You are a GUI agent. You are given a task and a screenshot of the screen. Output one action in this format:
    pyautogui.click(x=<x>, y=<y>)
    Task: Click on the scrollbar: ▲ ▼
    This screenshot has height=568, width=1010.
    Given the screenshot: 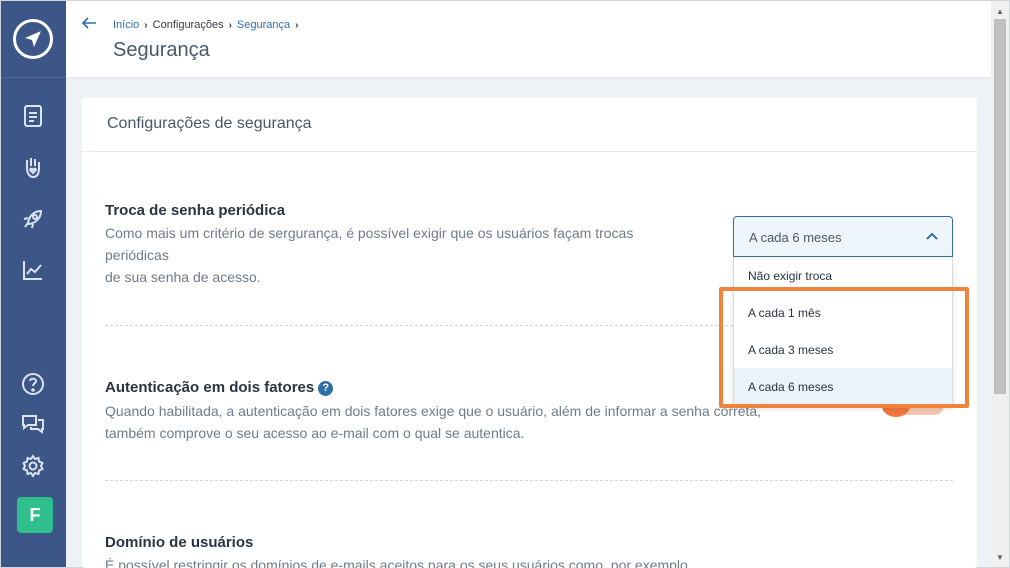 What is the action you would take?
    pyautogui.click(x=1000, y=284)
    